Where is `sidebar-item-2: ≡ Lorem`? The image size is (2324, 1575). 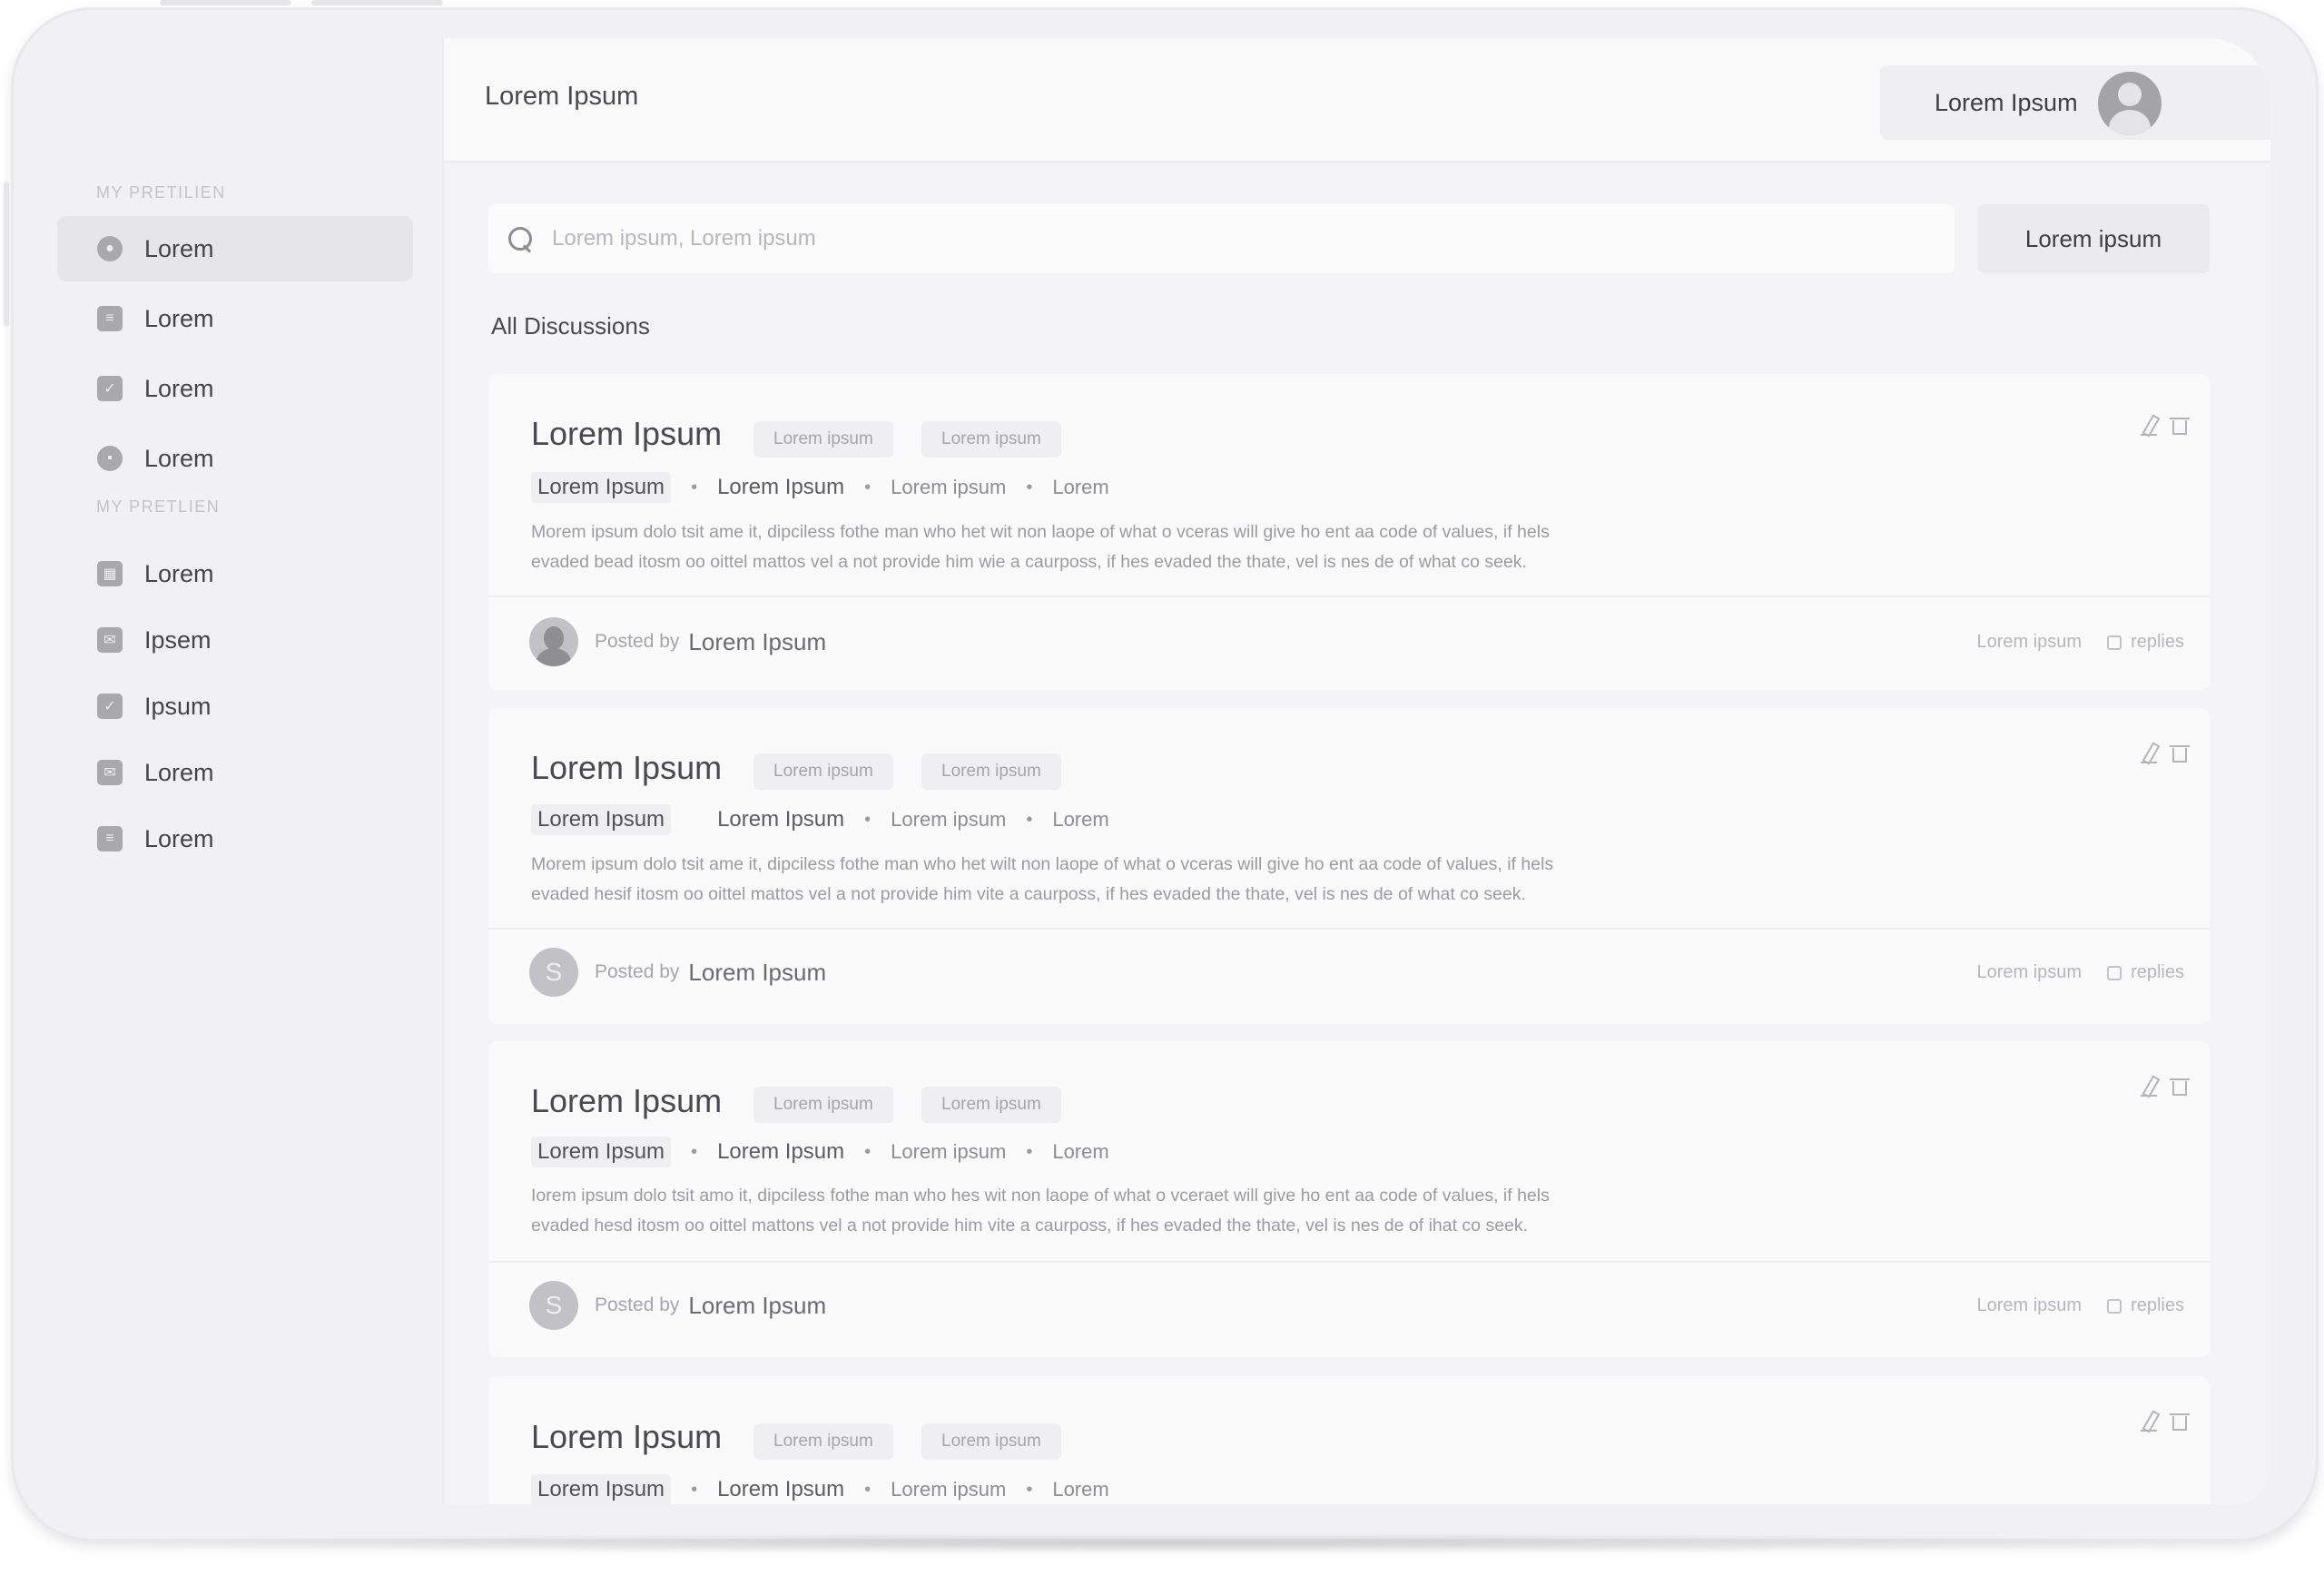
sidebar-item-2: ≡ Lorem is located at coordinates (235, 318).